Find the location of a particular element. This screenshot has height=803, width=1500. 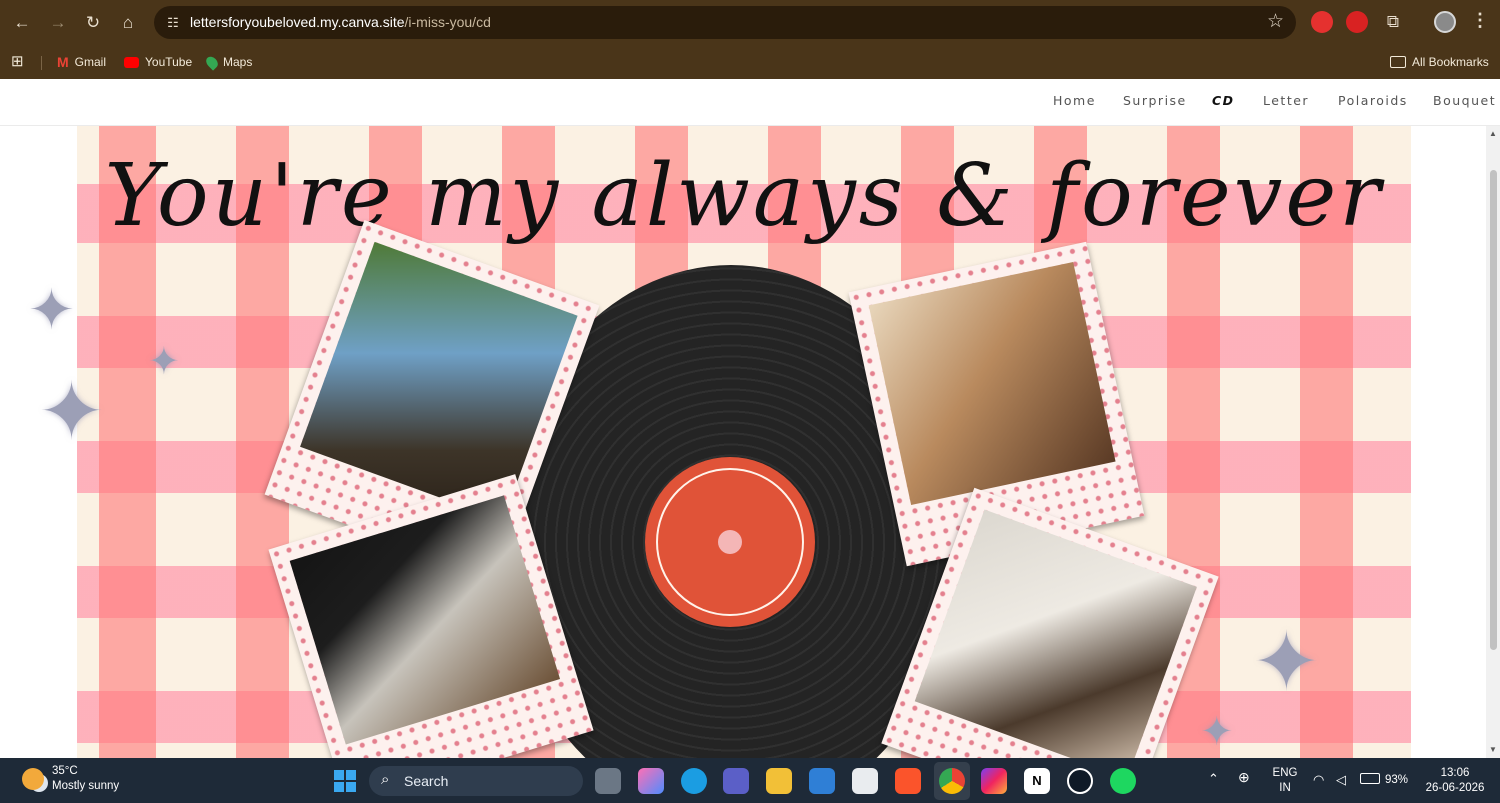

bookmark-star-icon: ☆ is located at coordinates (1275, 22).